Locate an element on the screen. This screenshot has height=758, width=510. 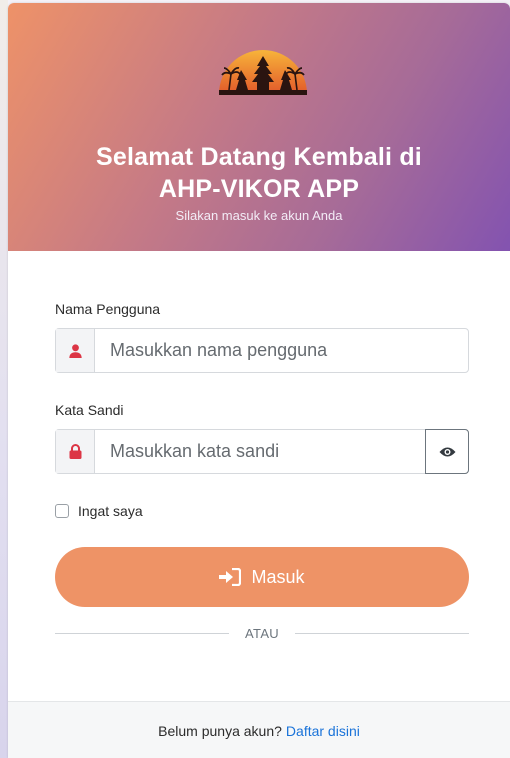
user-icon is located at coordinates (75, 350).